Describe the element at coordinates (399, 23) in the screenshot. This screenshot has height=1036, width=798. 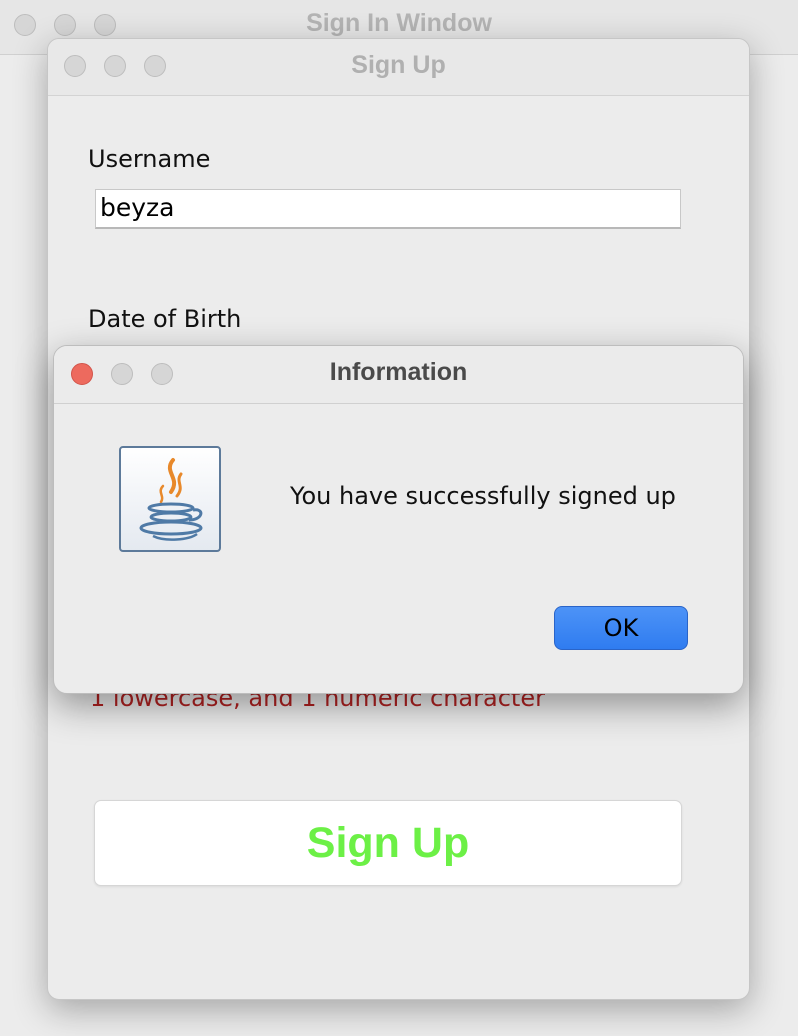
I see `window-title: Sign In Window` at that location.